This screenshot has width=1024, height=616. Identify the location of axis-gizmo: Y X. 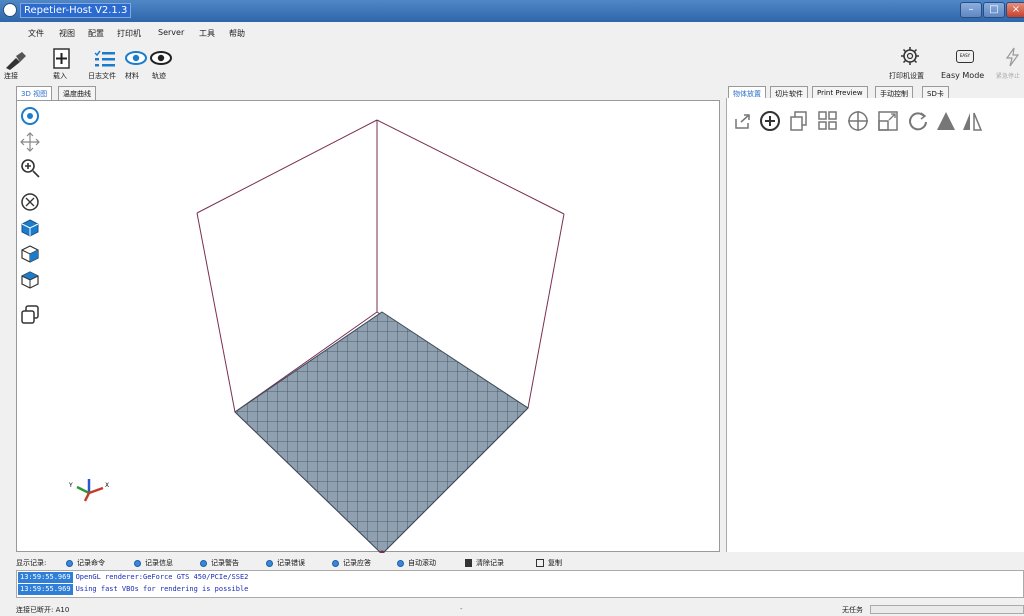
(88, 490).